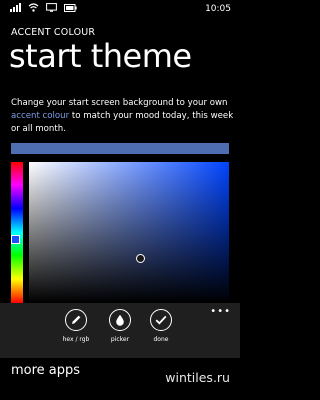 Image resolution: width=320 pixels, height=400 pixels. Describe the element at coordinates (33, 7) in the screenshot. I see `wifi-icon` at that location.